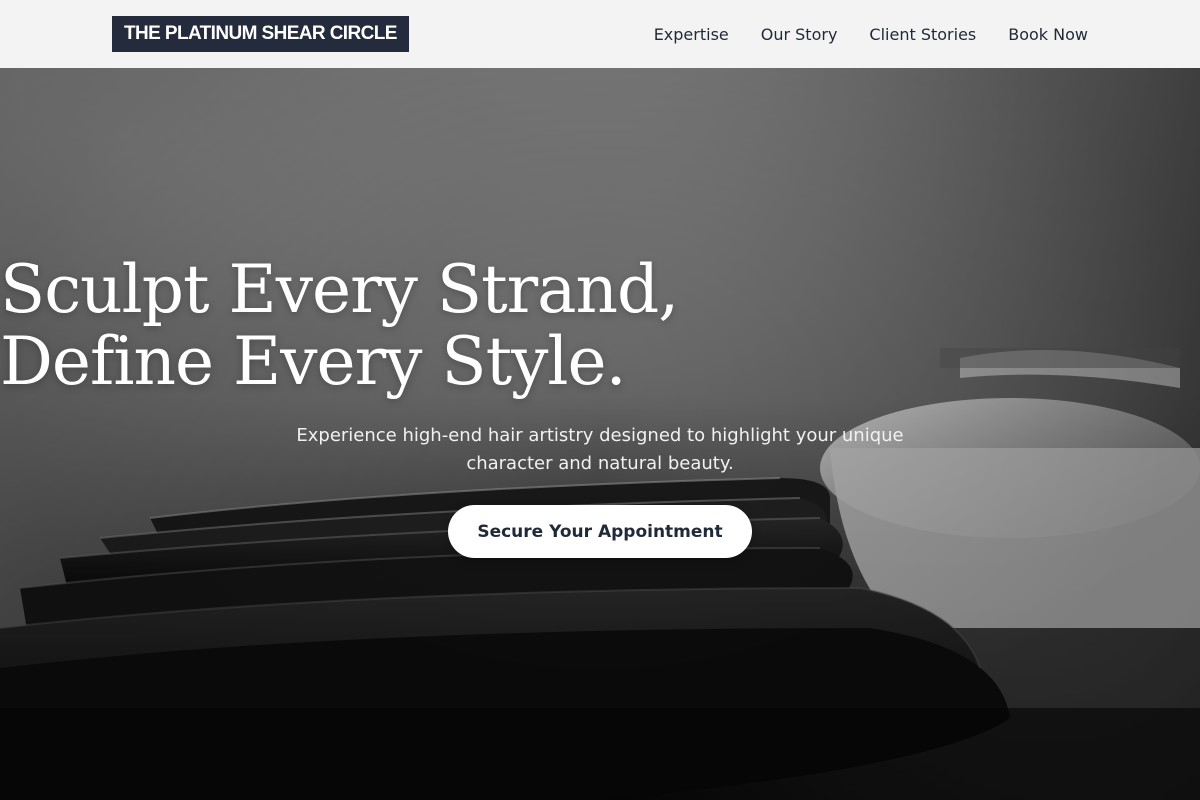 This screenshot has height=800, width=1200. What do you see at coordinates (339, 289) in the screenshot?
I see `hero-title-line-1: Sculpt Every Strand,` at bounding box center [339, 289].